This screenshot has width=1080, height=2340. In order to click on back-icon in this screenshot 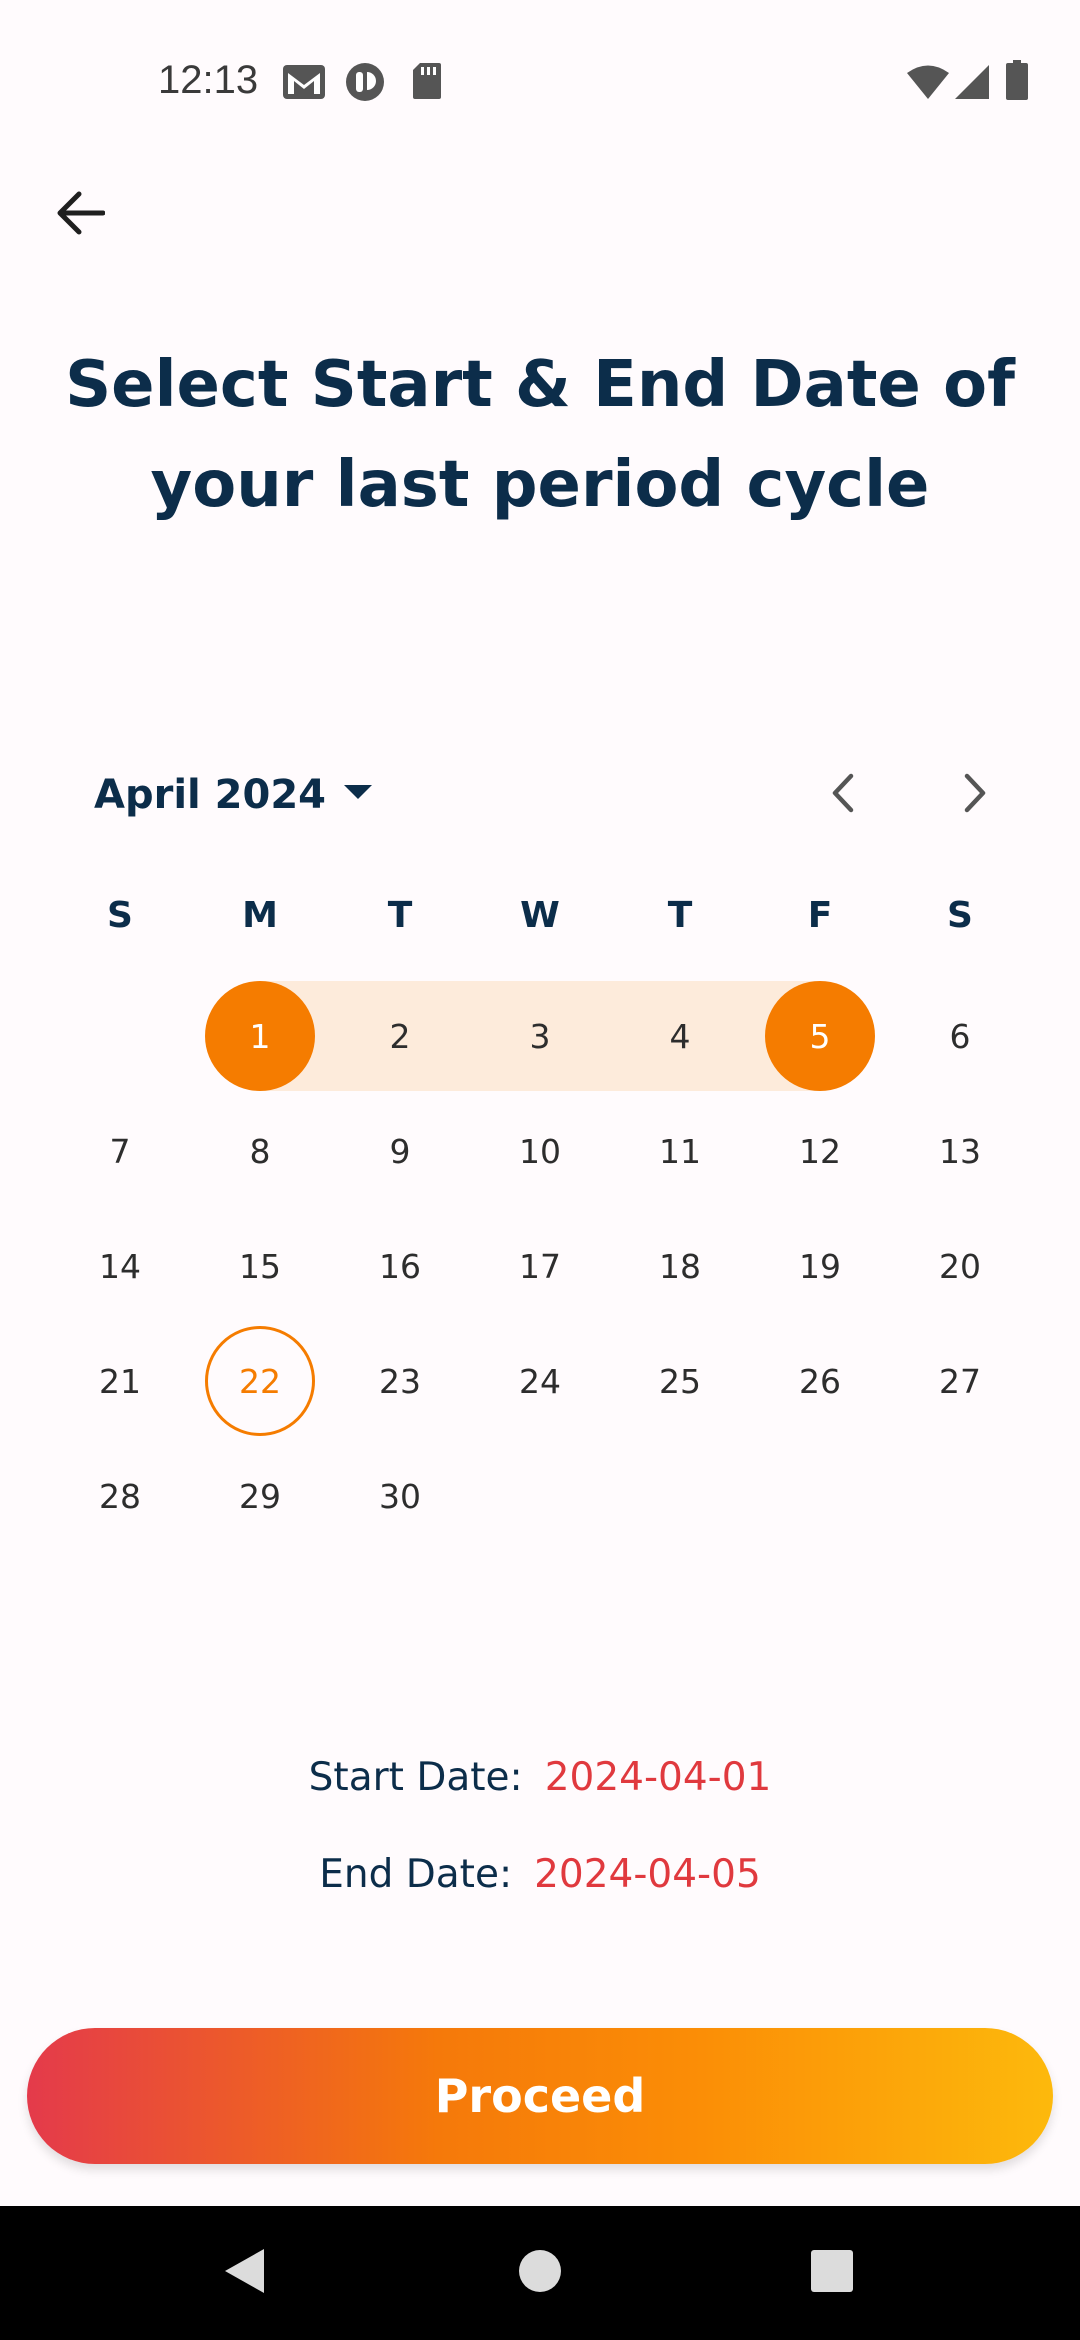, I will do `click(244, 2273)`.